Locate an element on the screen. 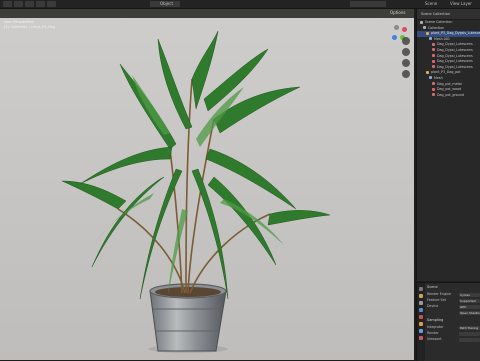 The height and width of the screenshot is (361, 480). feature-set-label: Feature Set is located at coordinates (436, 300).